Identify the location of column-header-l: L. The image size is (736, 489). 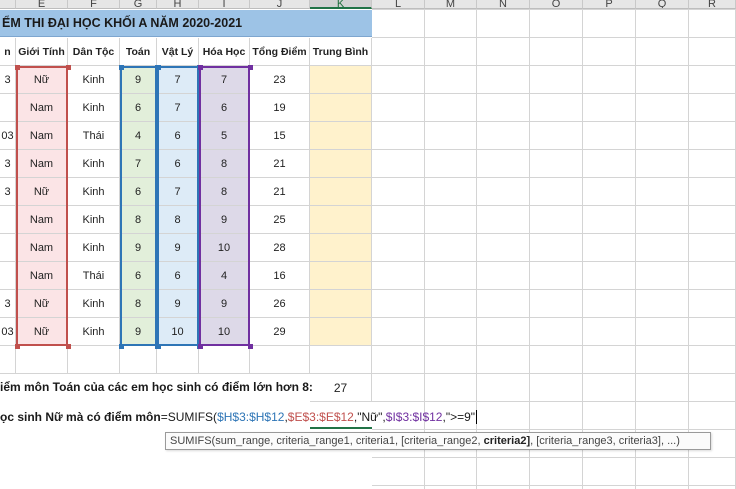
(398, 4).